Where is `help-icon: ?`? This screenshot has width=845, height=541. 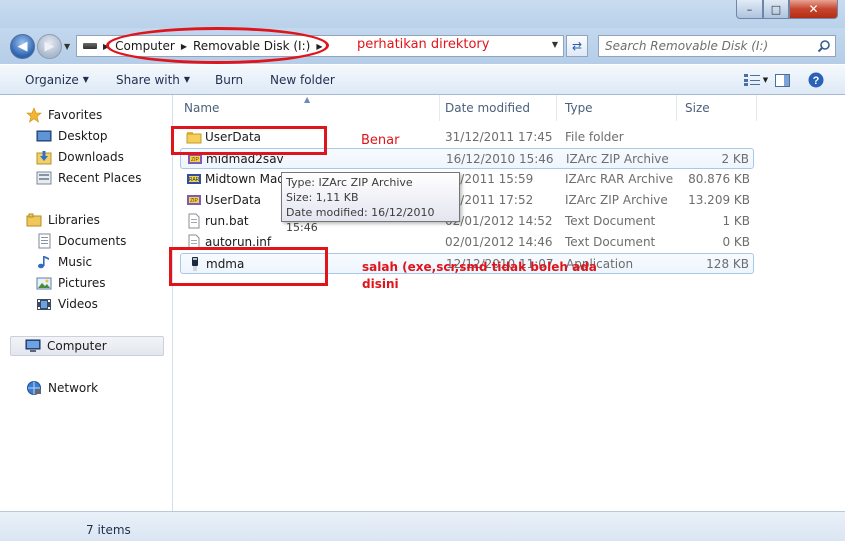 help-icon: ? is located at coordinates (816, 80).